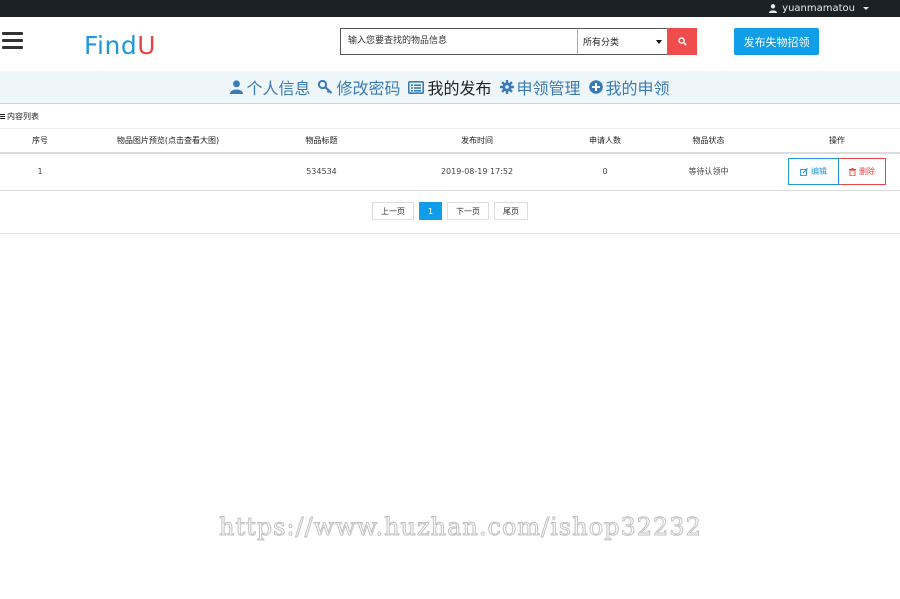  Describe the element at coordinates (2, 116) in the screenshot. I see `list-icon` at that location.